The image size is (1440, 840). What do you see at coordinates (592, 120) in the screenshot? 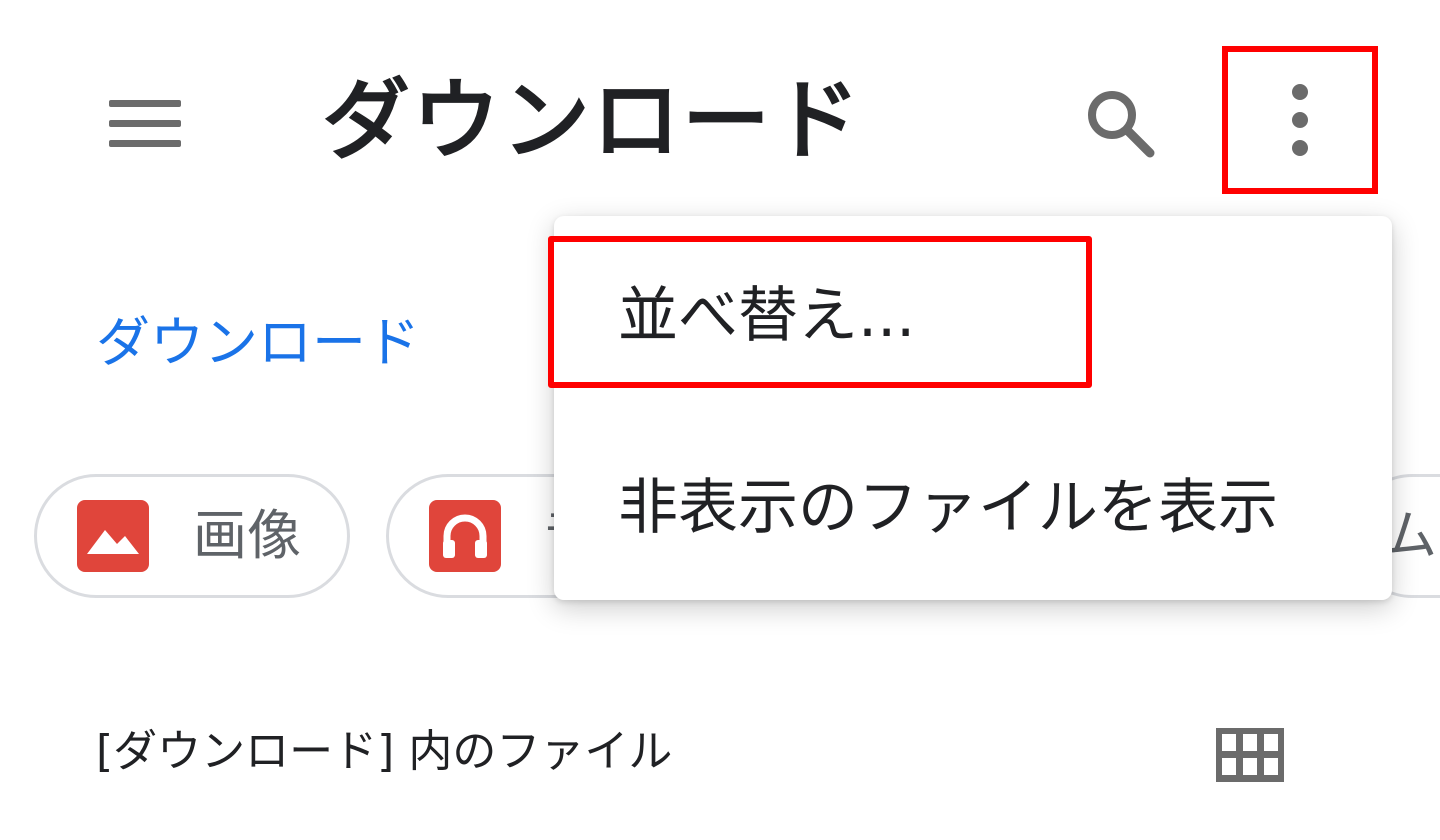
I see `app-title: ダウンロード` at bounding box center [592, 120].